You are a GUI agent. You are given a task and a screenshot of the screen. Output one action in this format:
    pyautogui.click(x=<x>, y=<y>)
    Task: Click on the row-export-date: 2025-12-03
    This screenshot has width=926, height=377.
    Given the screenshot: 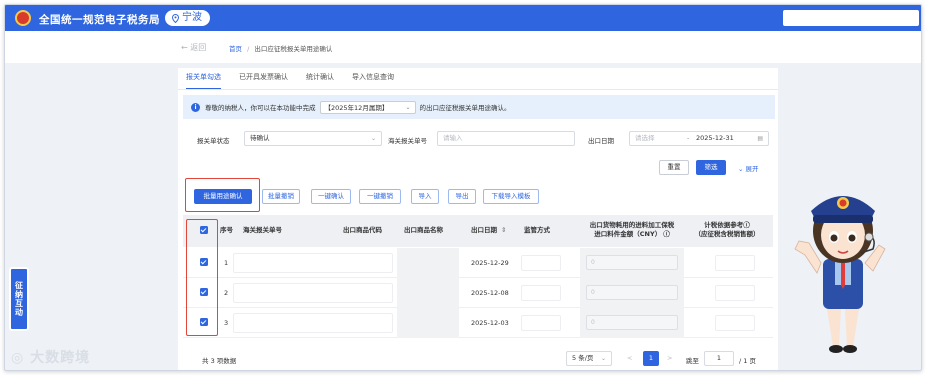 What is the action you would take?
    pyautogui.click(x=490, y=323)
    